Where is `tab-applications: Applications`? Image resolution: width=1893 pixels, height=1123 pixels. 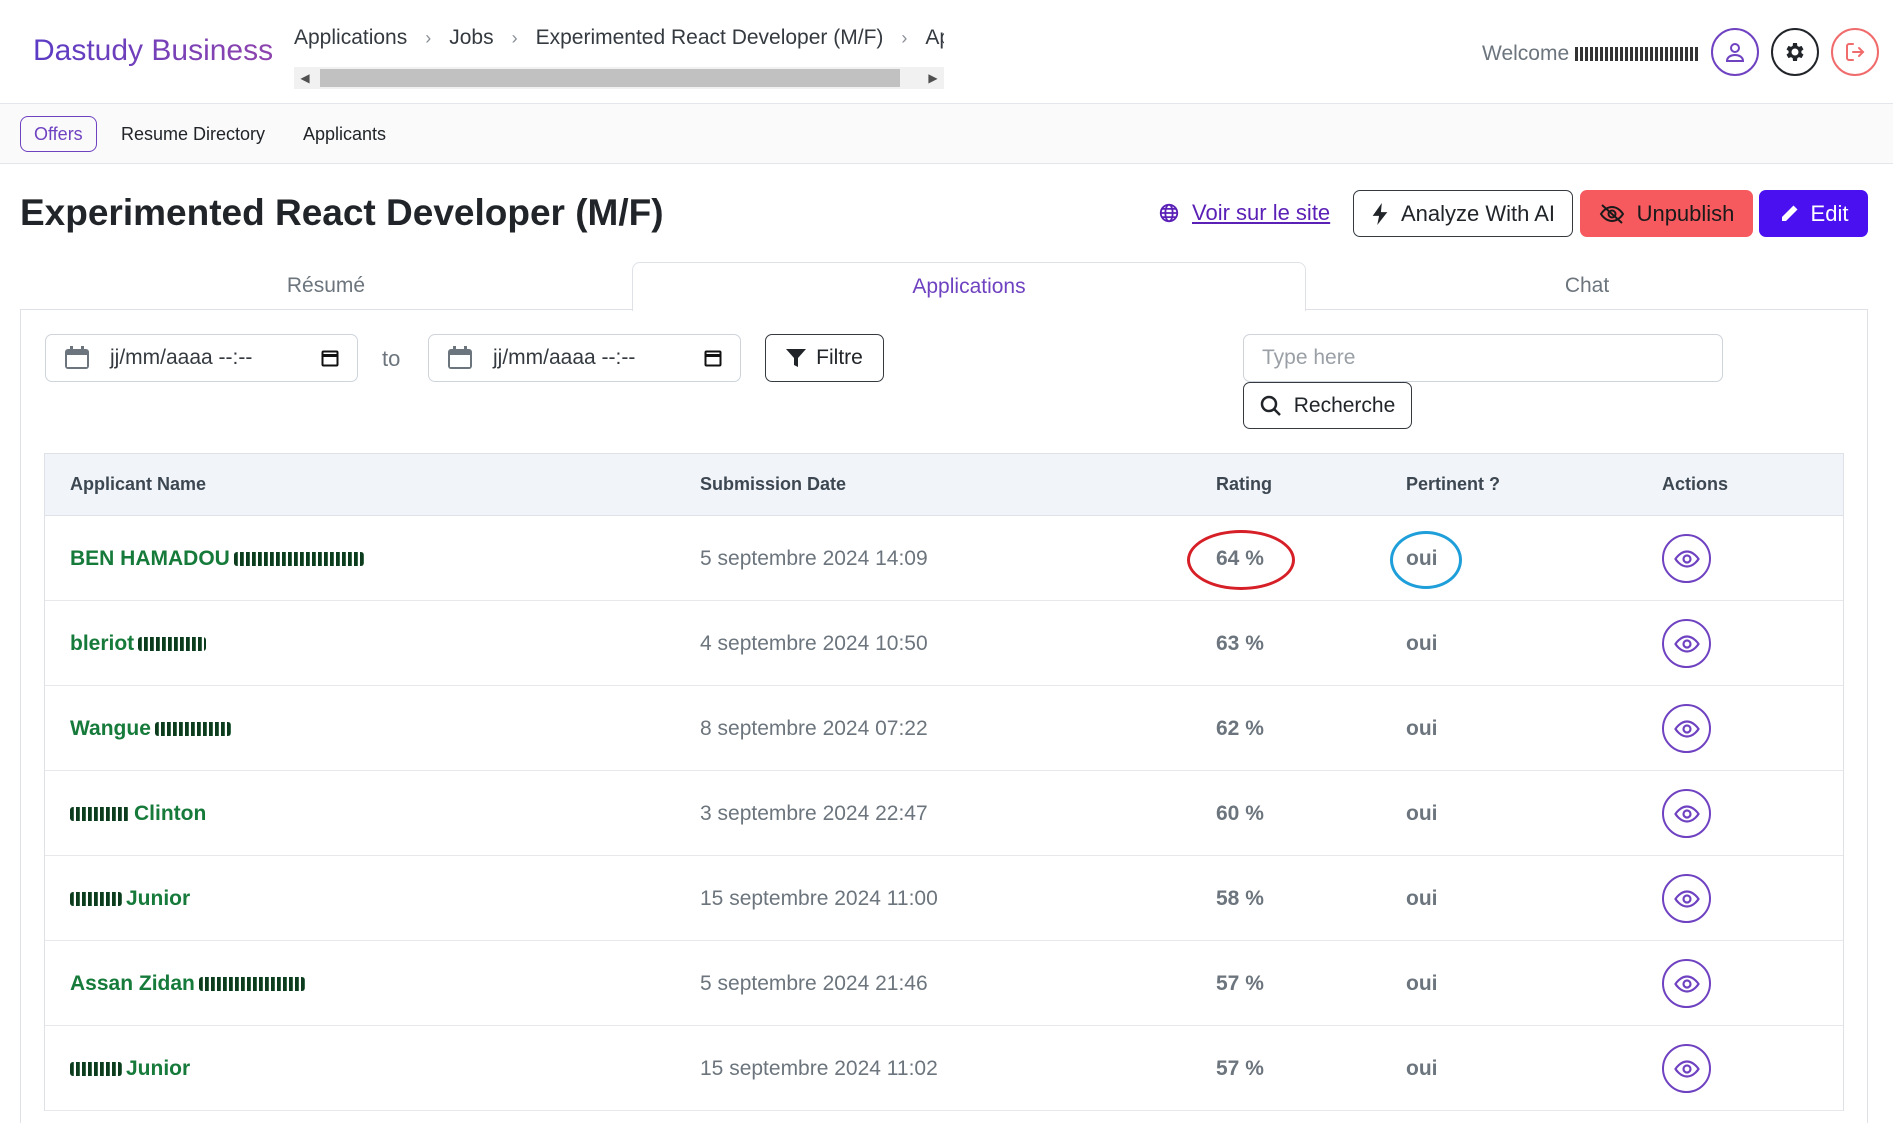
tab-applications: Applications is located at coordinates (969, 286).